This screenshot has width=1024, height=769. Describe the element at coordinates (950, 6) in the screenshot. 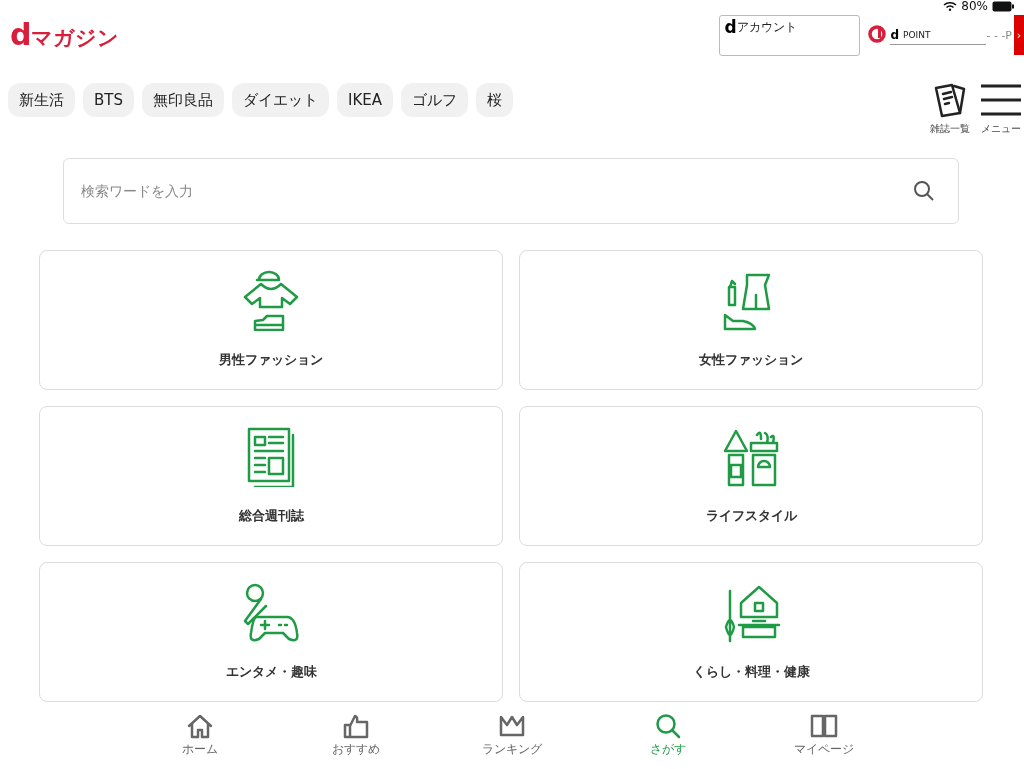

I see `wifi-icon` at that location.